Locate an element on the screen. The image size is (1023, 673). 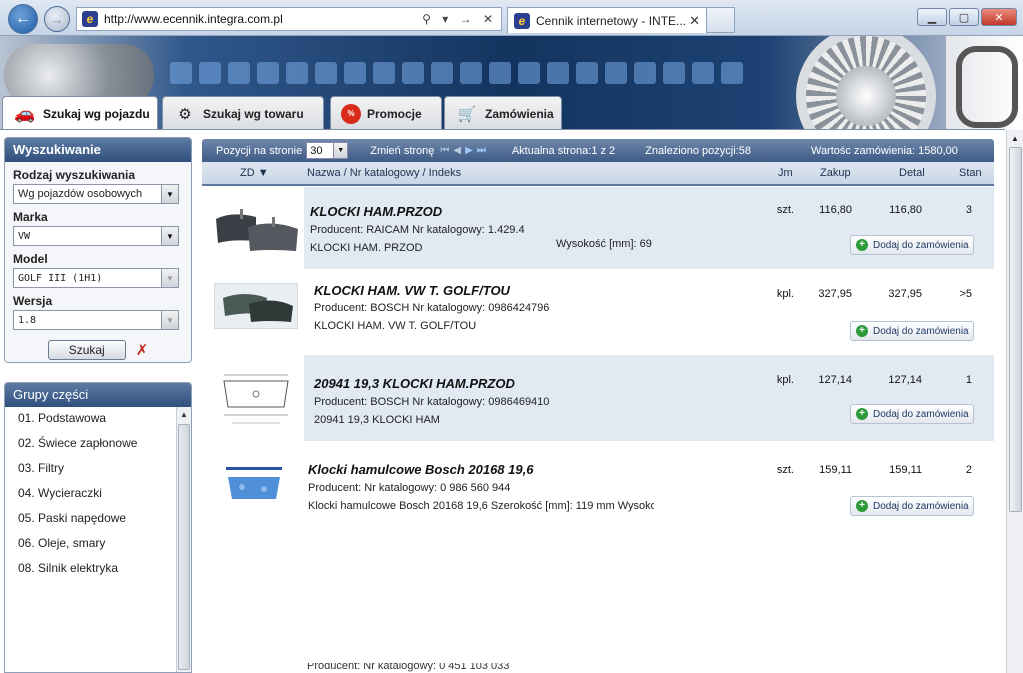
model-select: GOLF III (1H1) ▼ is located at coordinates (96, 278).